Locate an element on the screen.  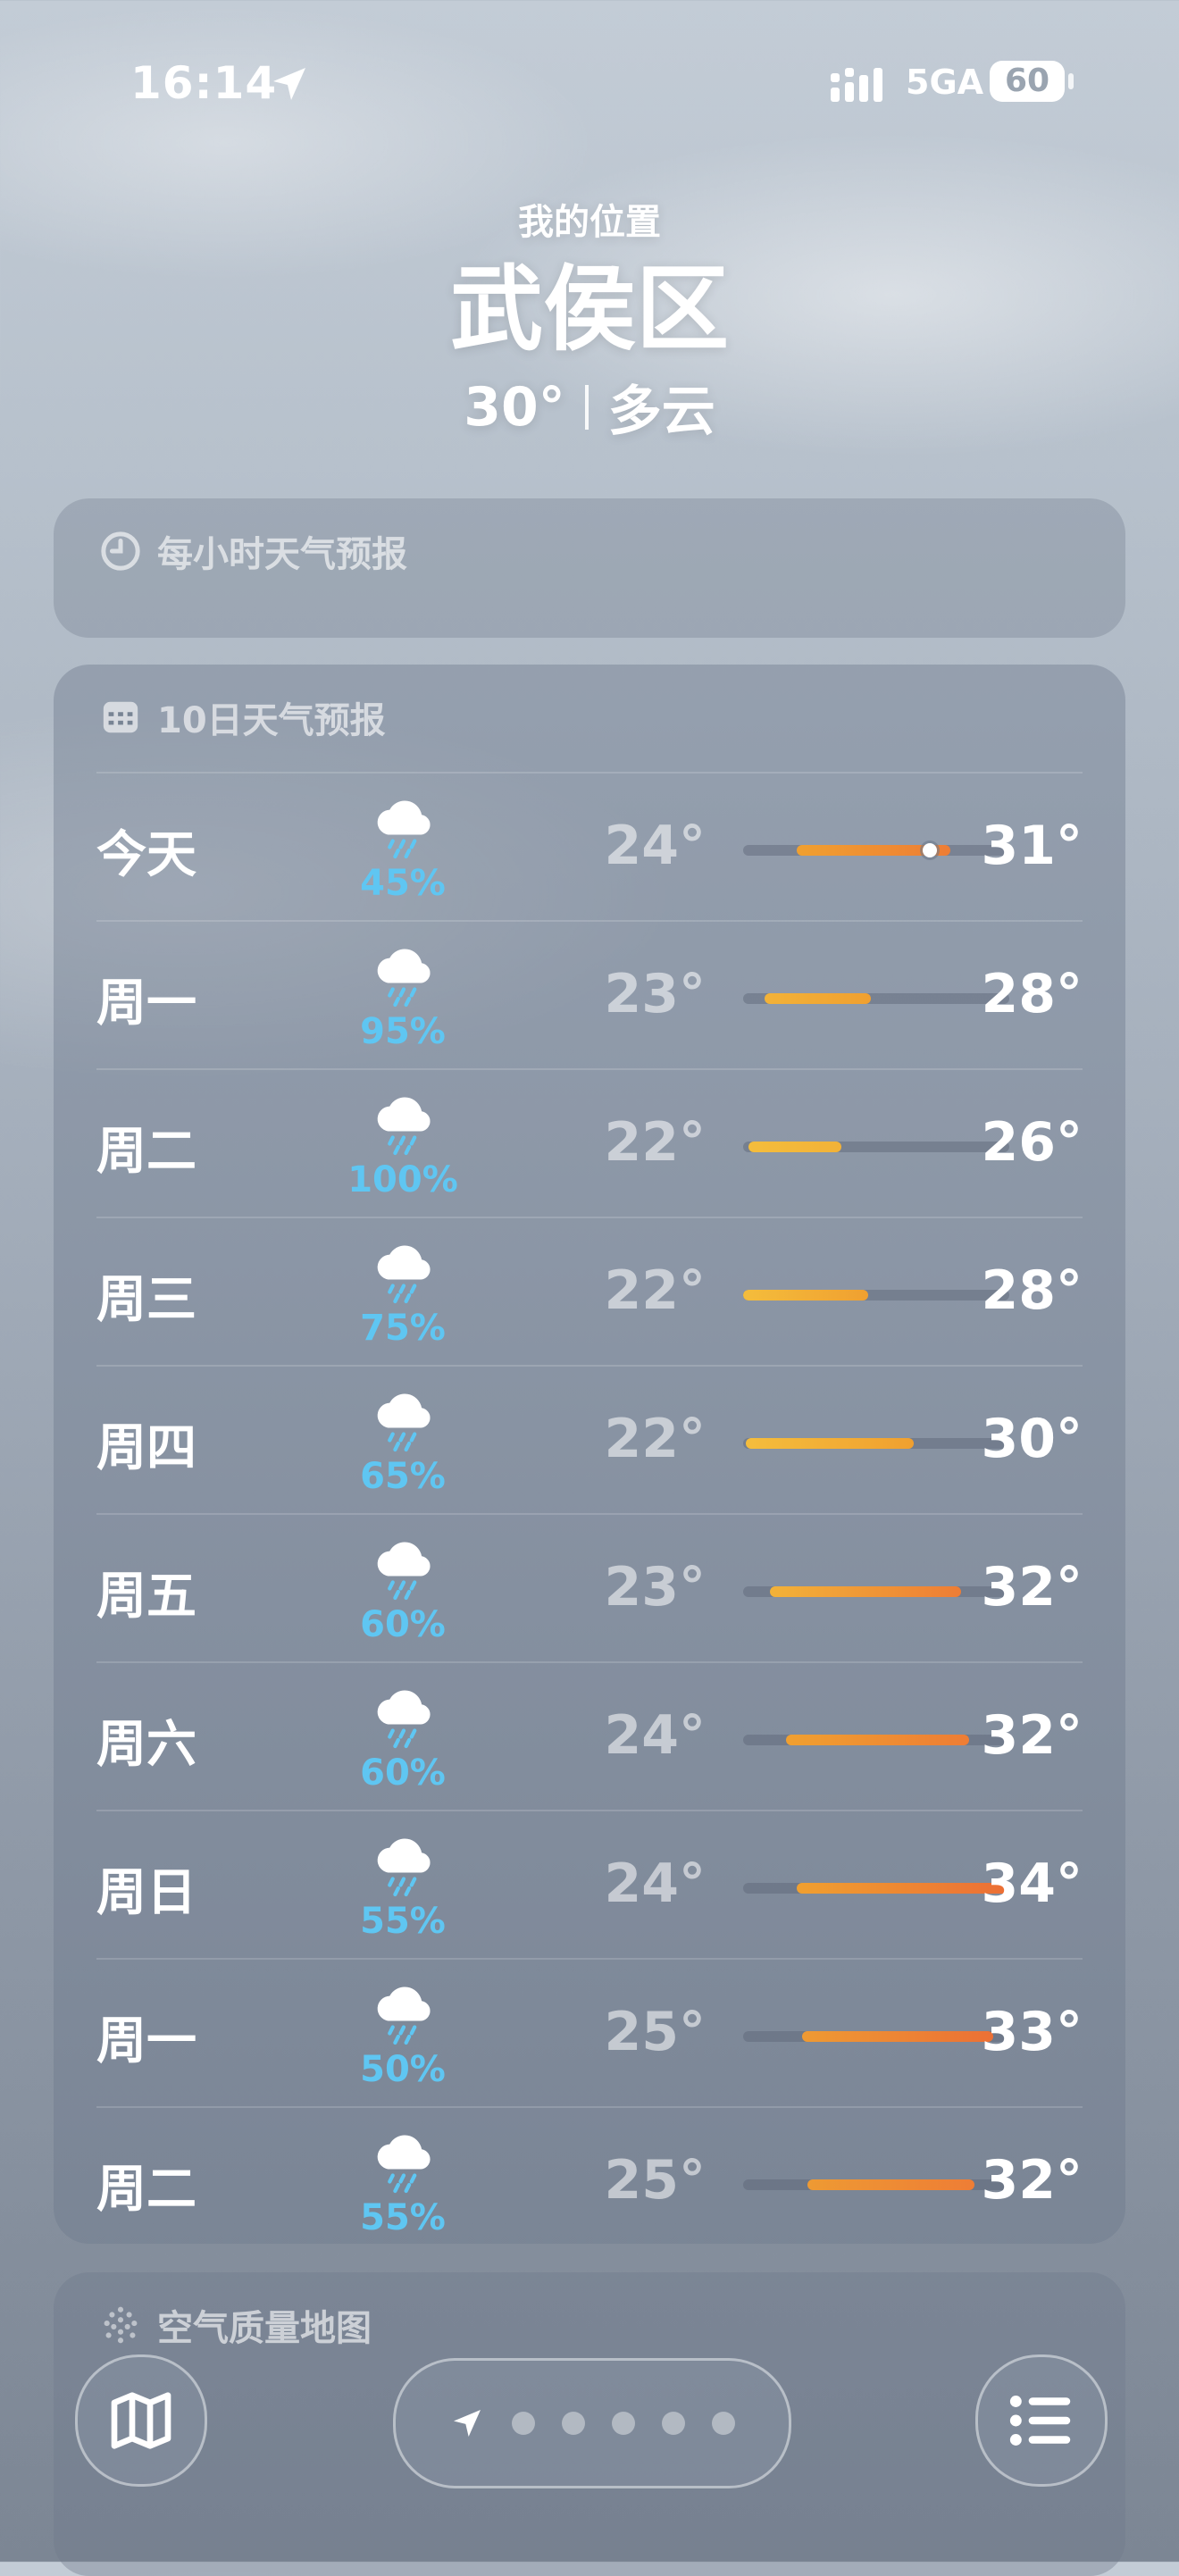
aqi-dots-icon is located at coordinates (121, 2325).